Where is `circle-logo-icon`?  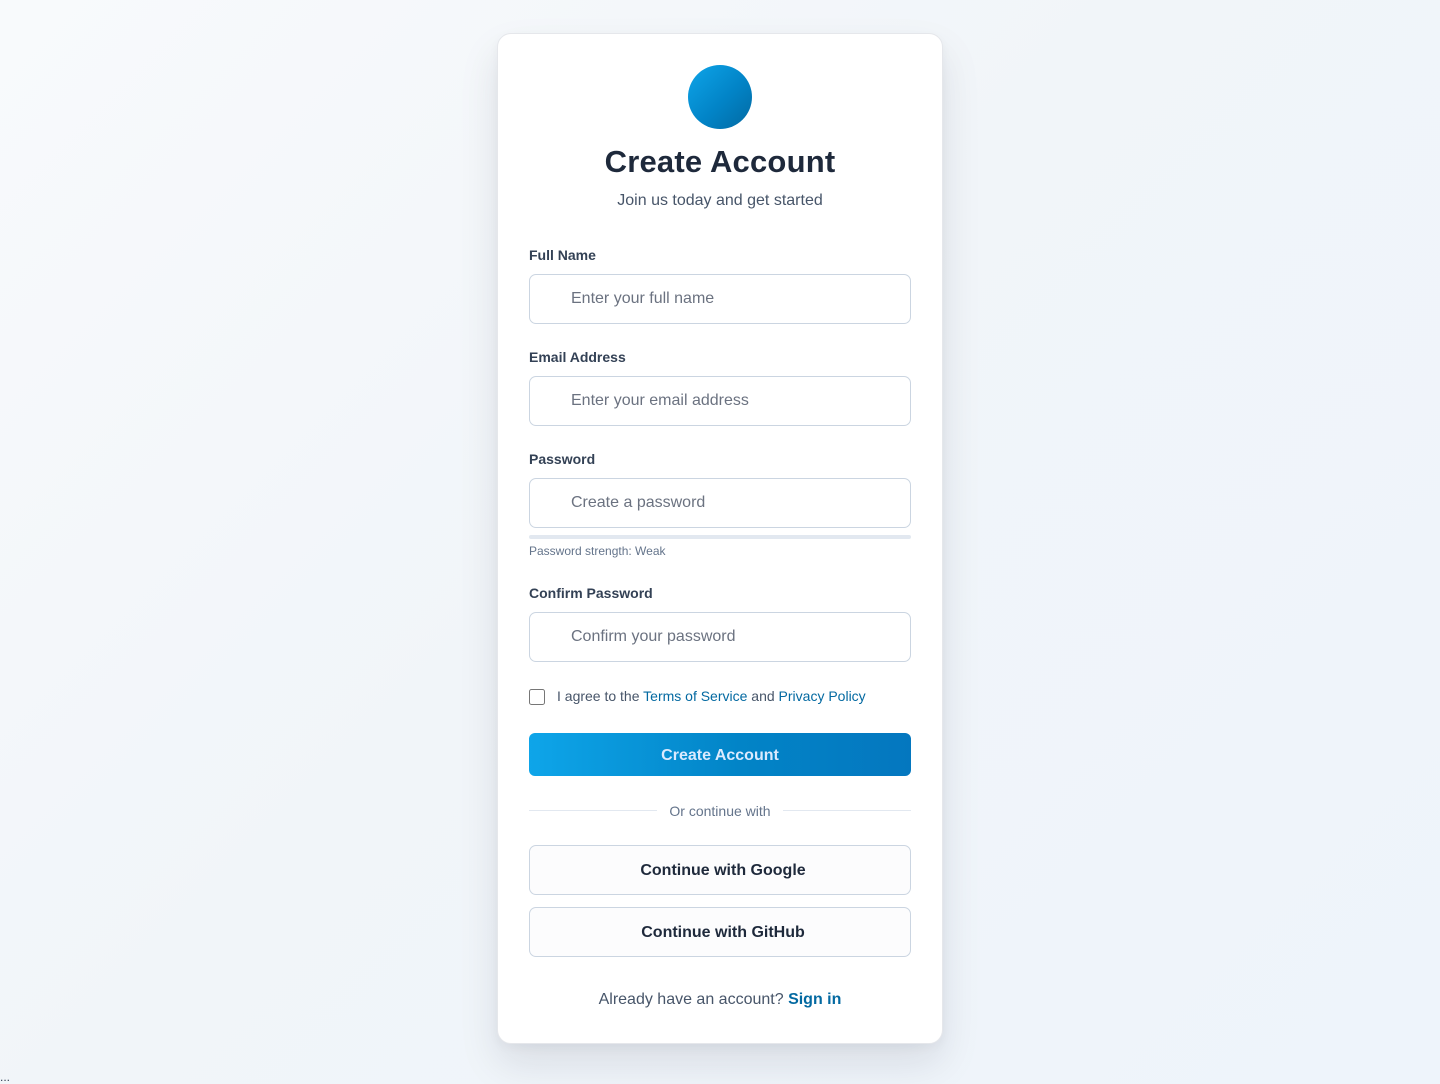
circle-logo-icon is located at coordinates (720, 97).